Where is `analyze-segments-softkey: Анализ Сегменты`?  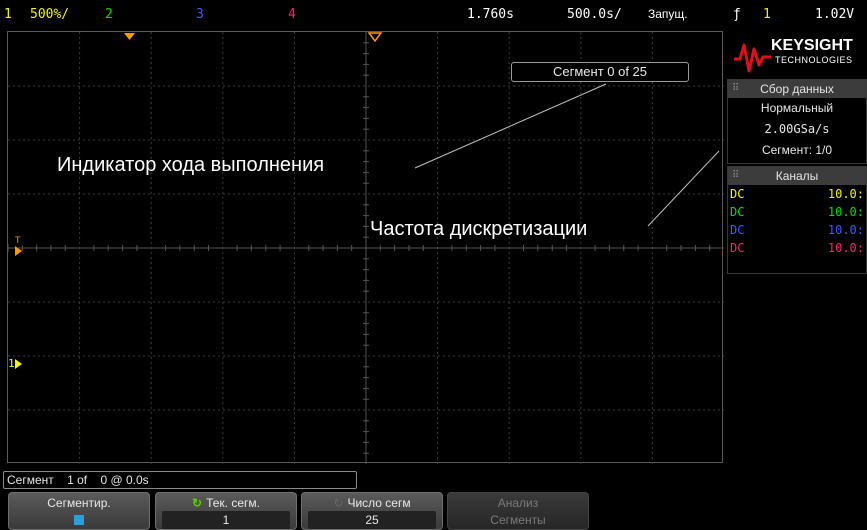
analyze-segments-softkey: Анализ Сегменты is located at coordinates (518, 511).